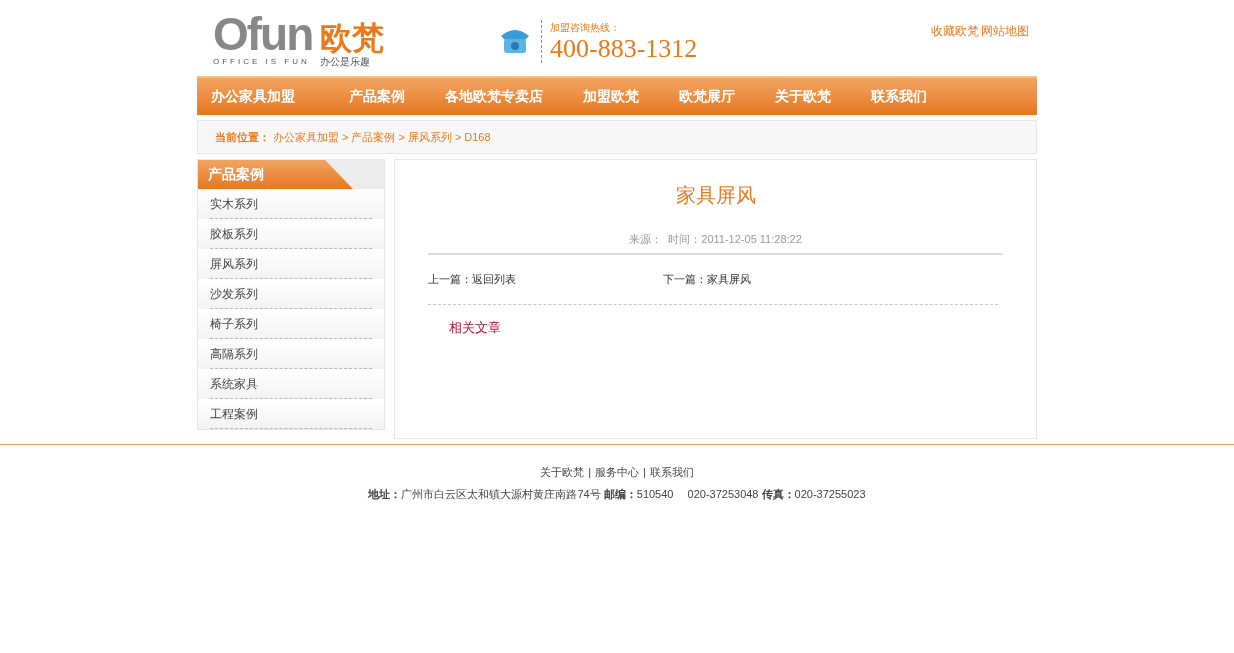 This screenshot has width=1234, height=653. Describe the element at coordinates (617, 472) in the screenshot. I see `footer-link: 服务中心` at that location.